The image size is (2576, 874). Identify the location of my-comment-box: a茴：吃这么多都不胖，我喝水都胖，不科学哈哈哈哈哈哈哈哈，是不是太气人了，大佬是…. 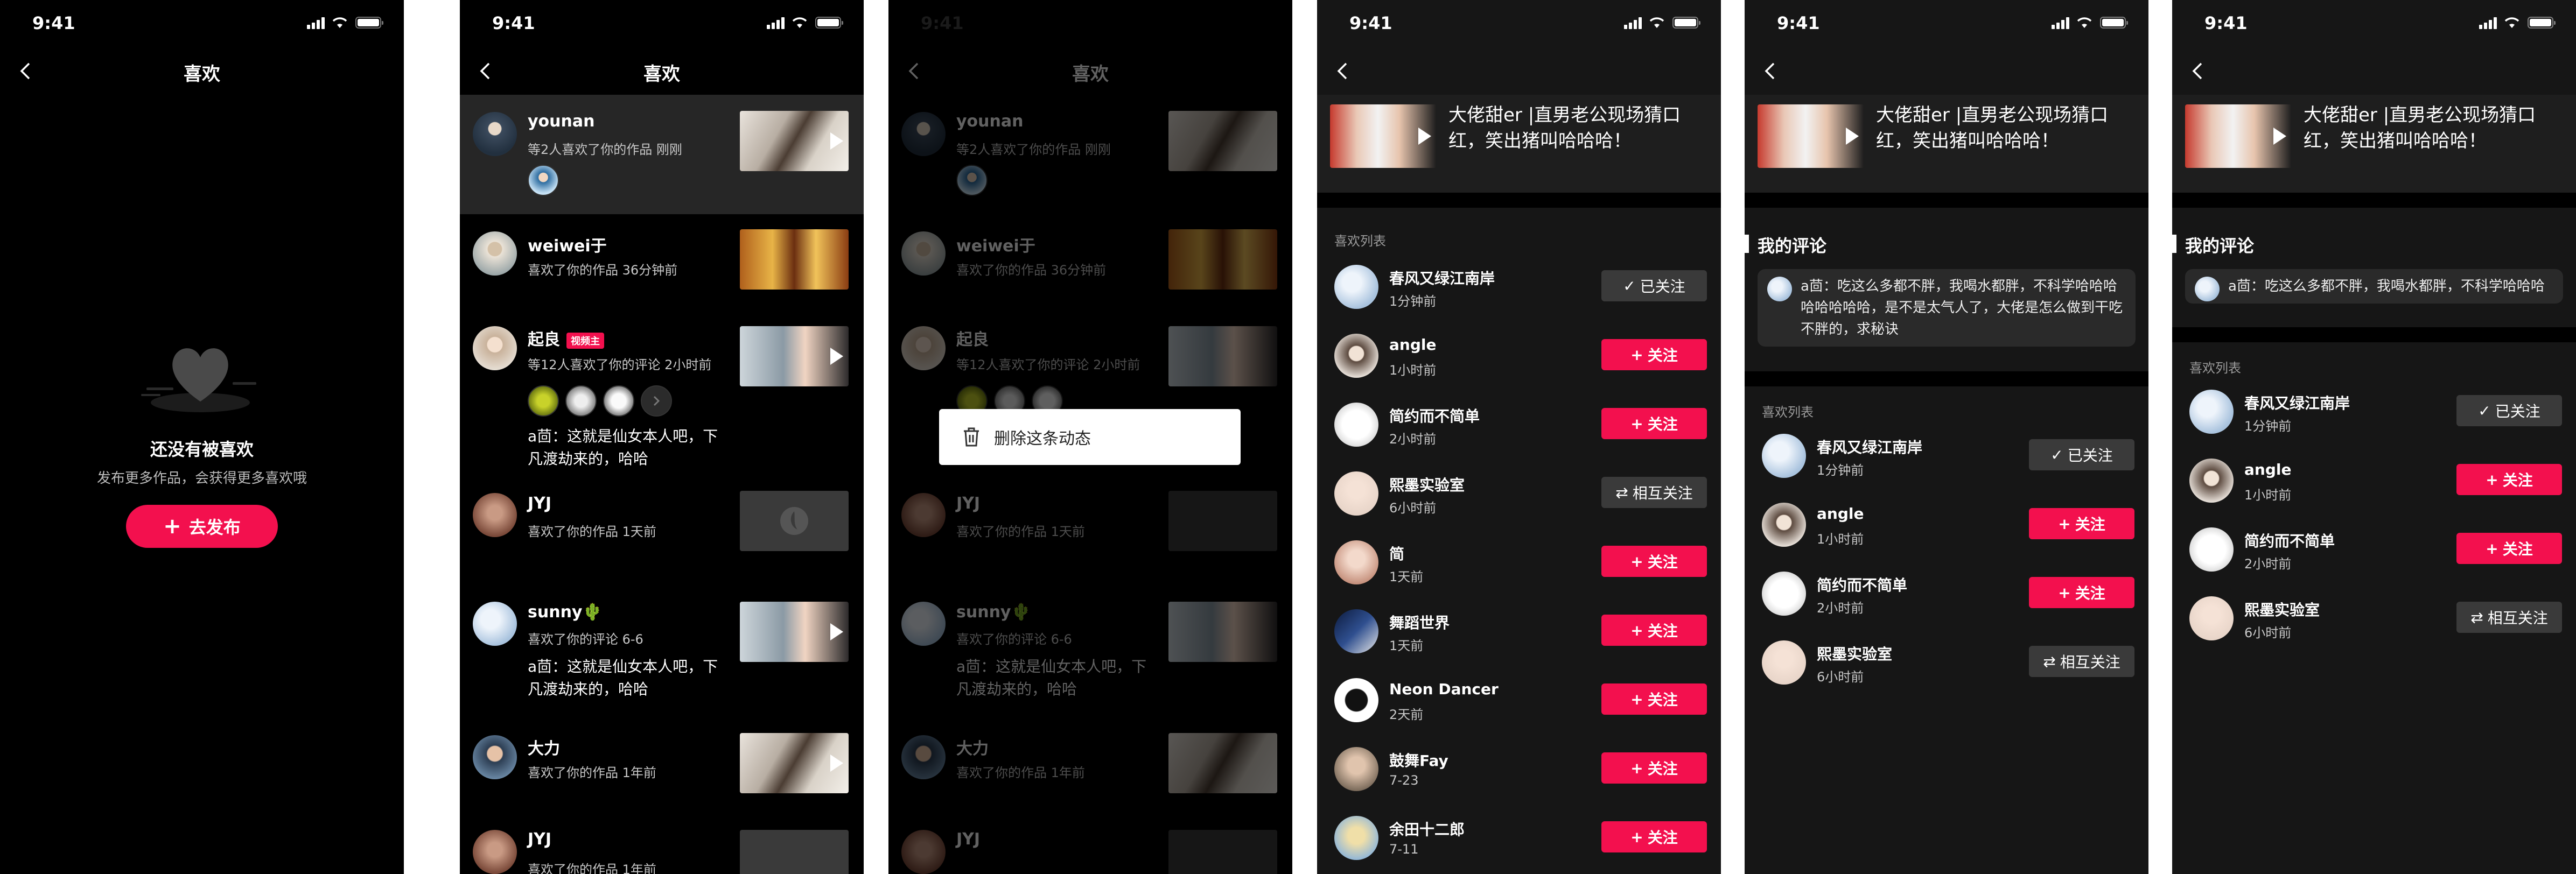
(1947, 308).